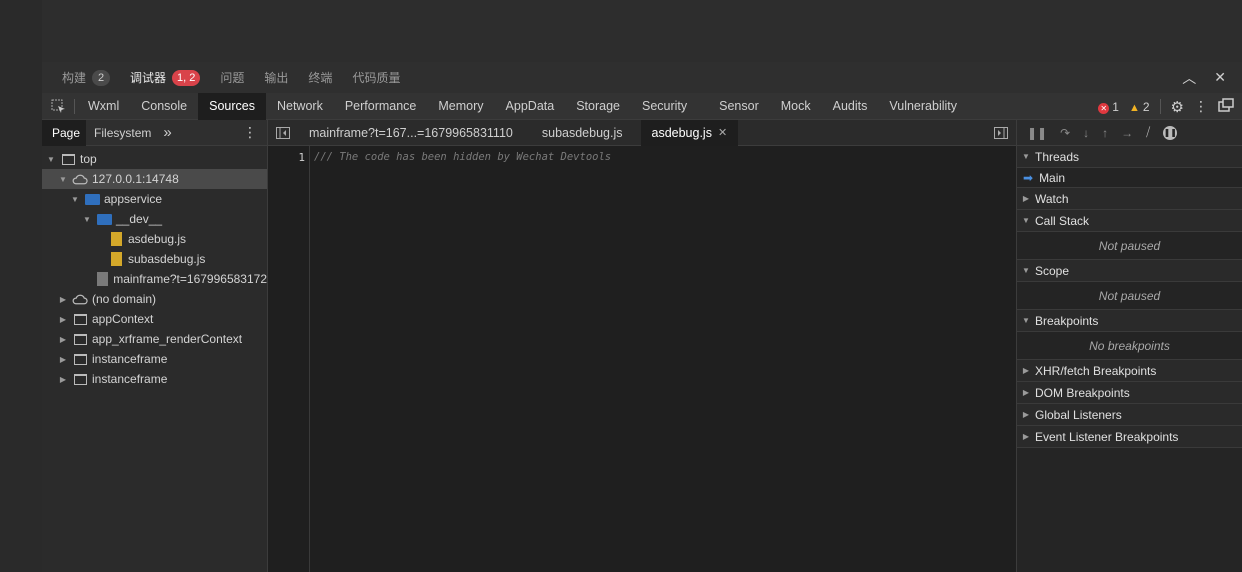 The height and width of the screenshot is (572, 1242). I want to click on tree-label: instanceframe, so click(130, 379).